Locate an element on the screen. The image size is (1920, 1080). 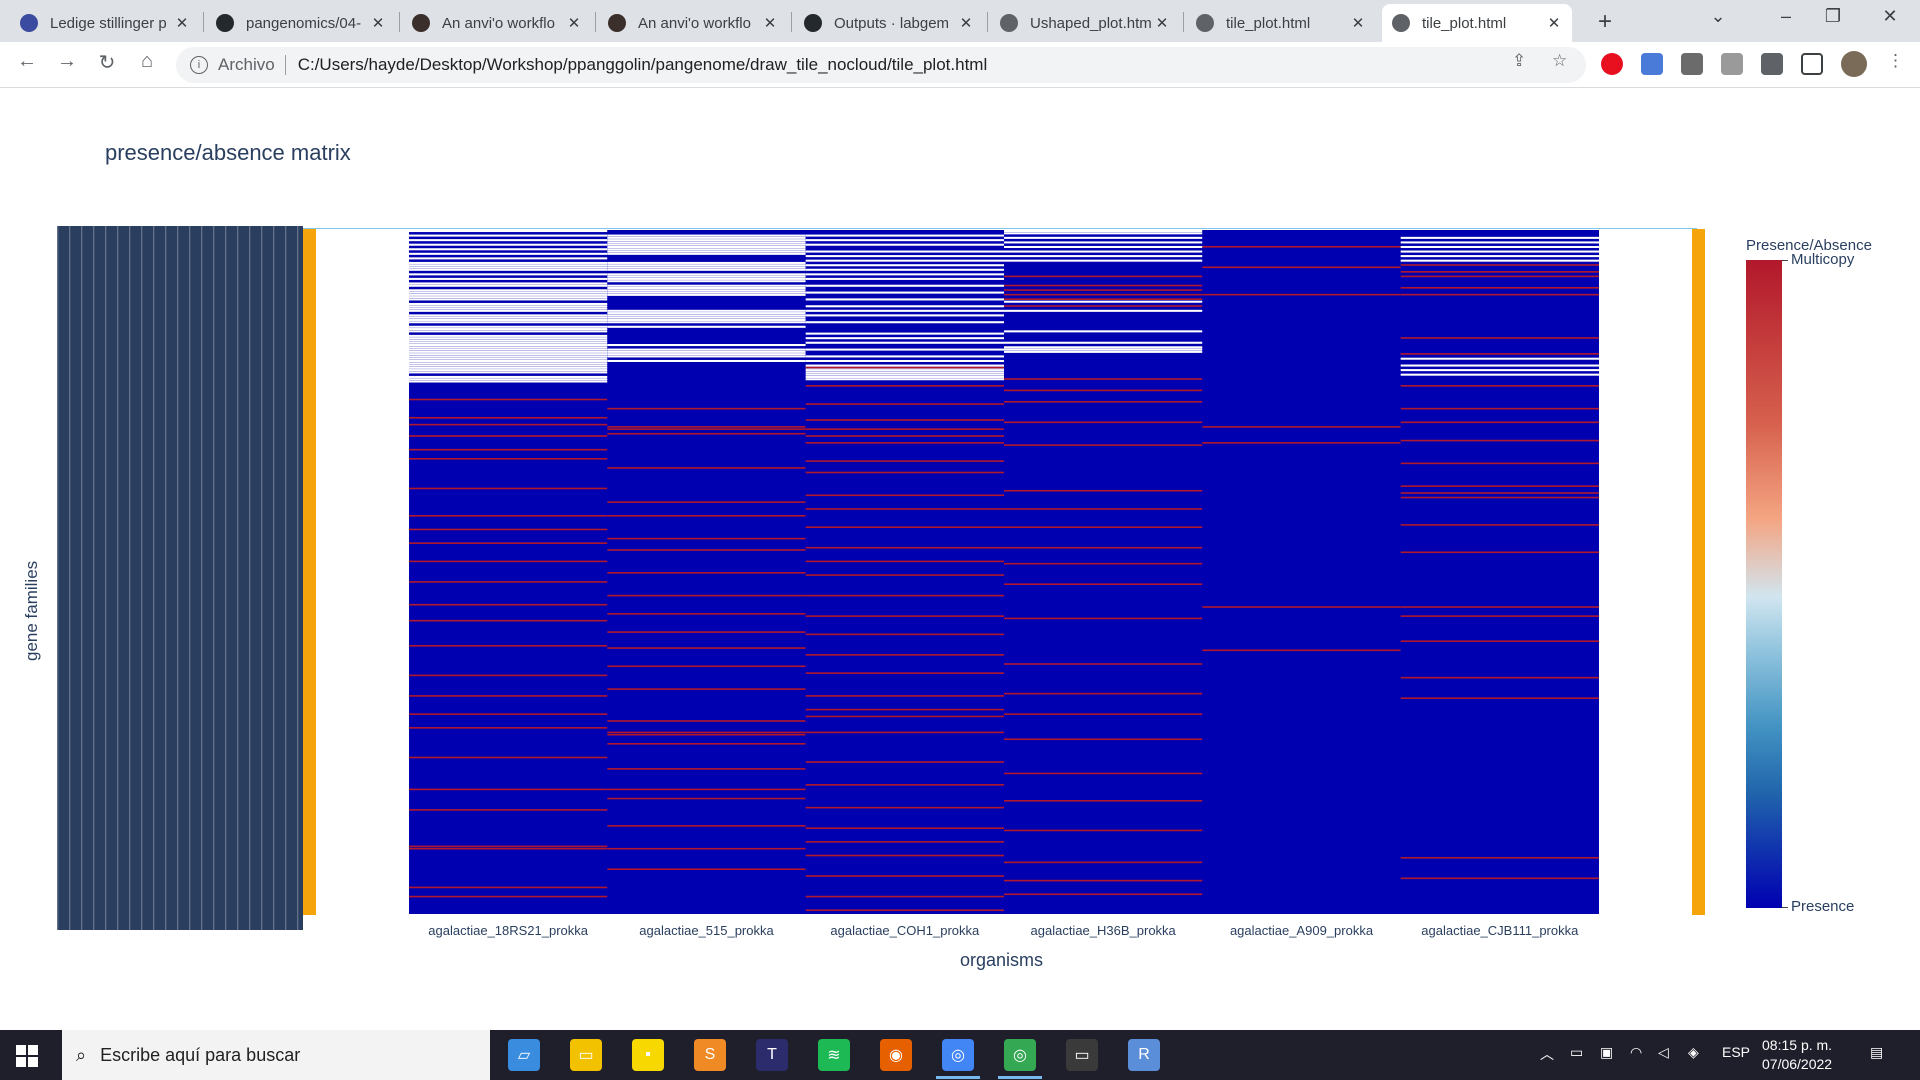
reload-icon: ↻ is located at coordinates (107, 62).